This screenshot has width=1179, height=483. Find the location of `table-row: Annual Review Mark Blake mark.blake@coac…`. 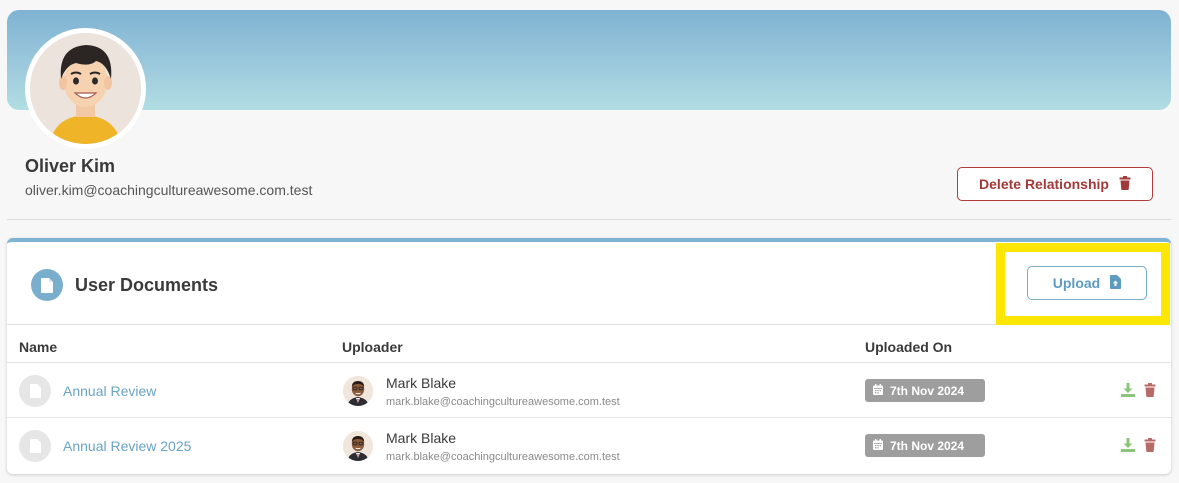

table-row: Annual Review Mark Blake mark.blake@coac… is located at coordinates (589, 390).